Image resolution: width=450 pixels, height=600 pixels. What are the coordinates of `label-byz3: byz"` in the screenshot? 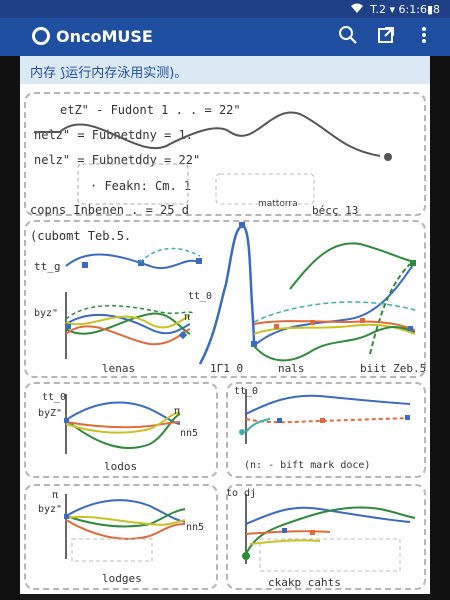 It's located at (50, 509).